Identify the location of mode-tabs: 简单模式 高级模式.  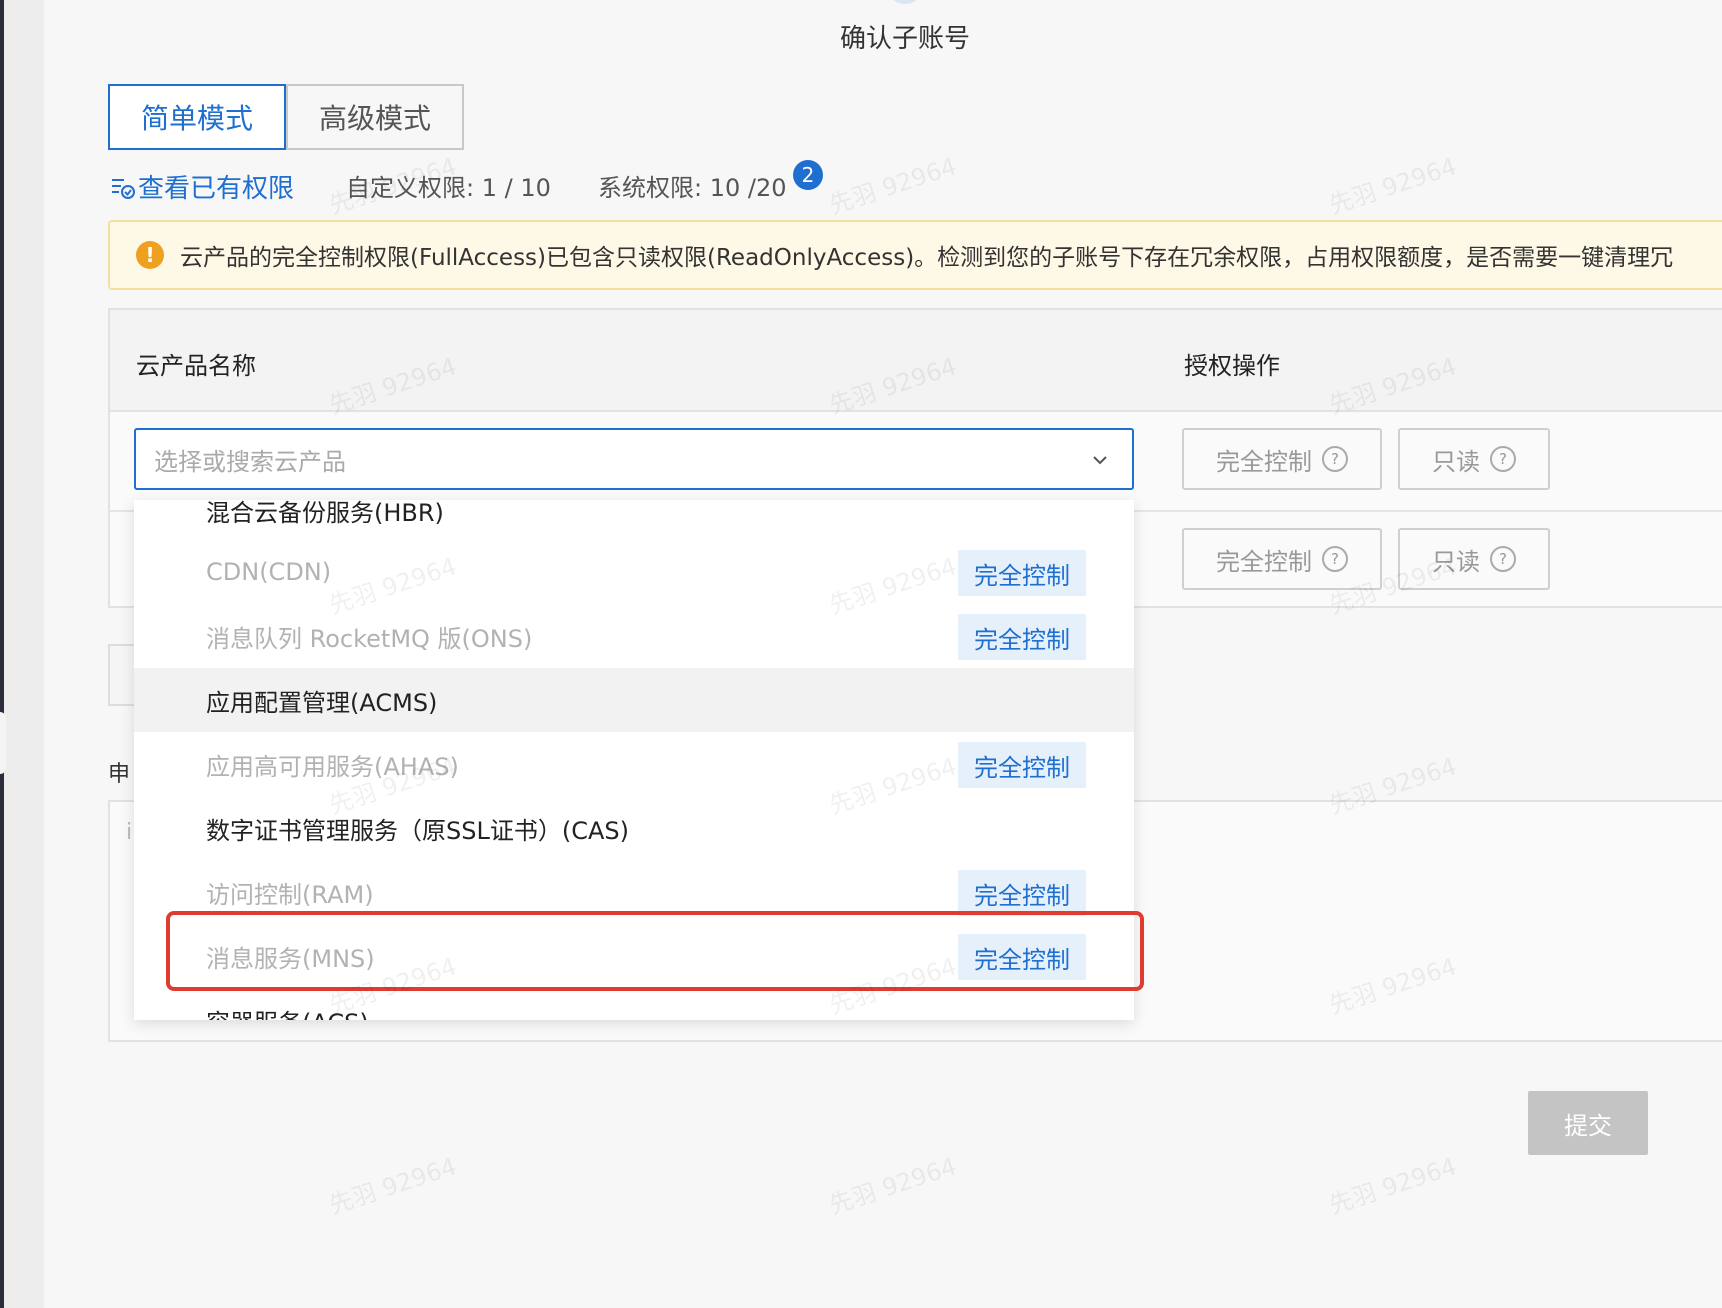
(286, 118).